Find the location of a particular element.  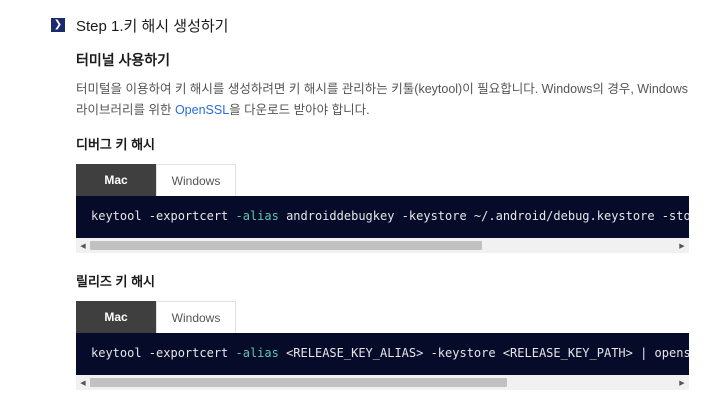

step-title: Step 1.키 해시 생성하기 is located at coordinates (152, 26).